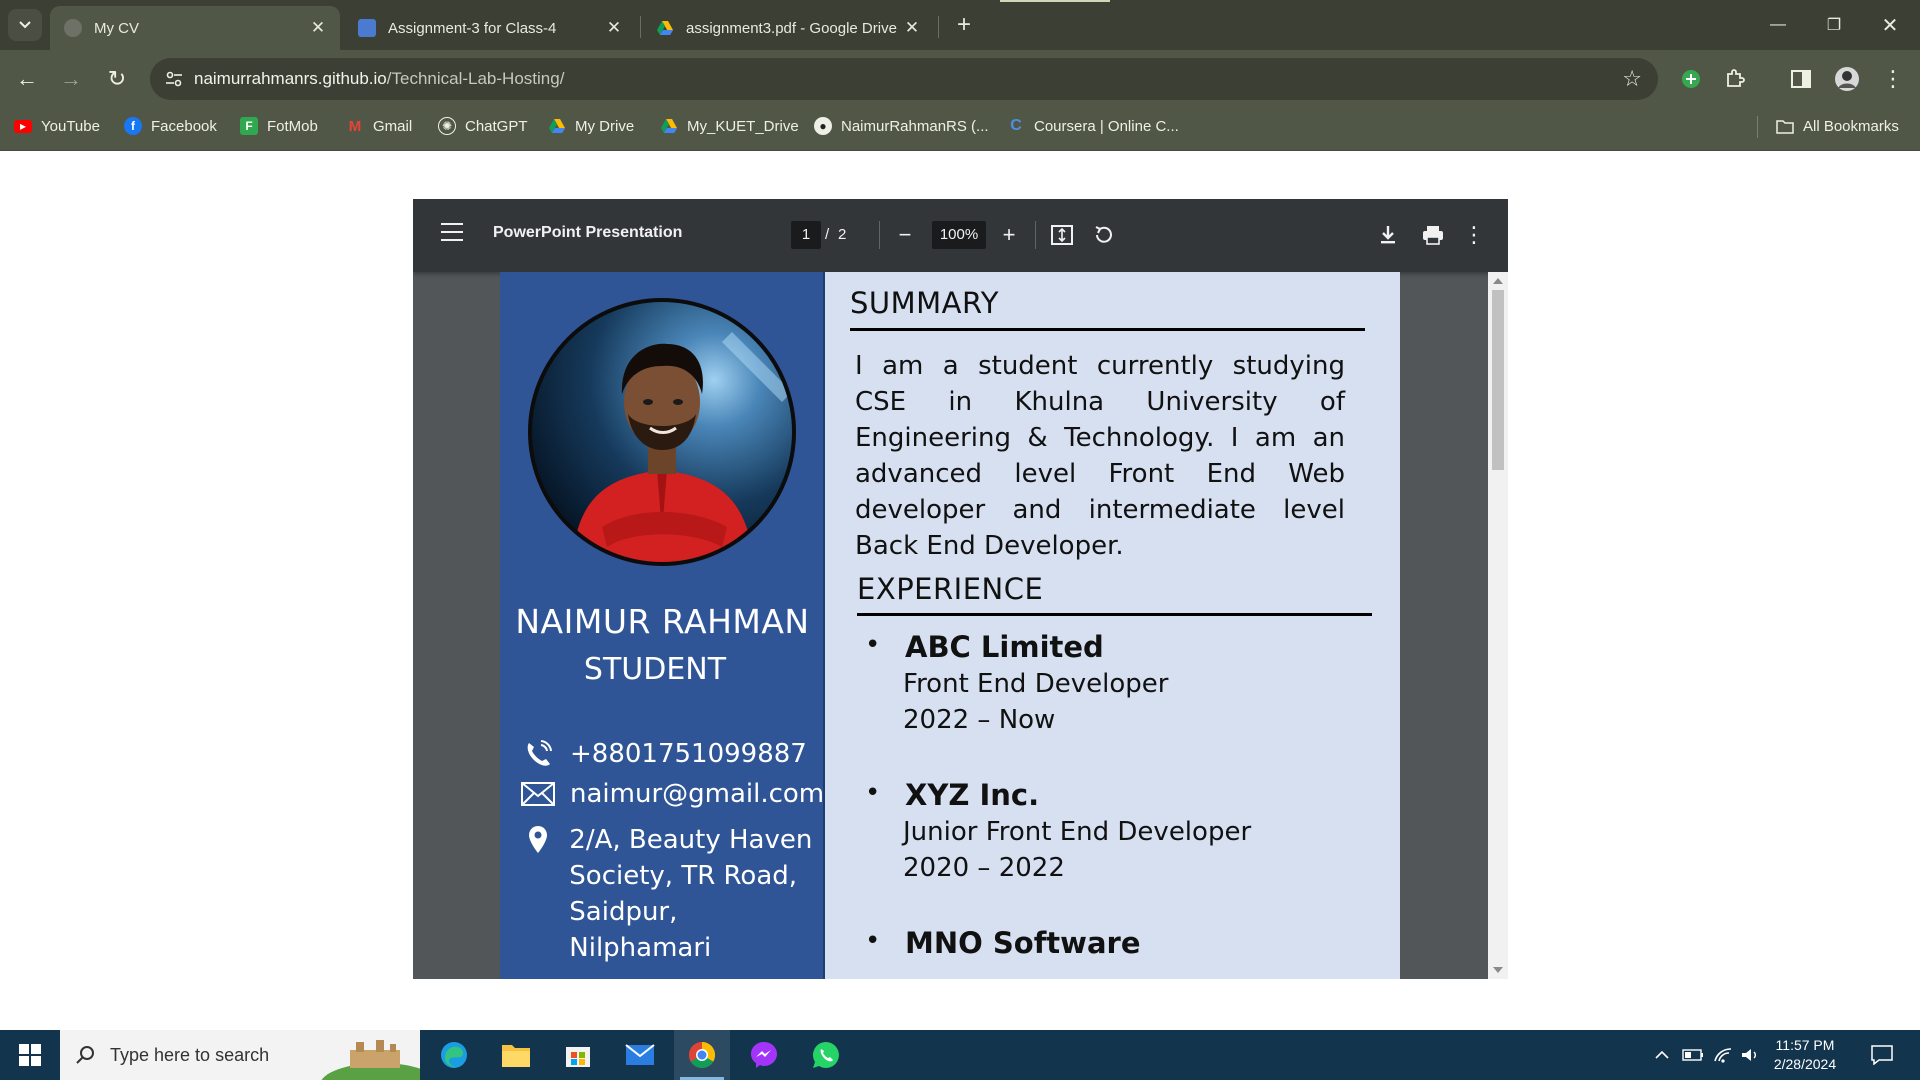  What do you see at coordinates (788, 28) in the screenshot?
I see `tab-google-drive: assignment3.pdf - Google Drive ✕` at bounding box center [788, 28].